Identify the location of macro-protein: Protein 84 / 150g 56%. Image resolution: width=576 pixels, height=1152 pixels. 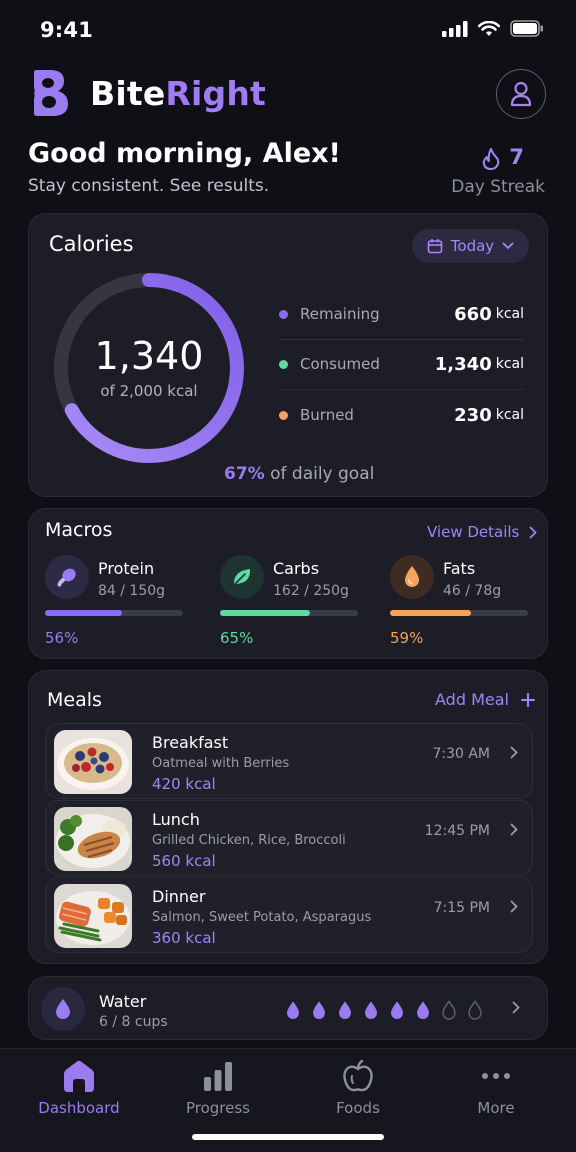
(120, 605).